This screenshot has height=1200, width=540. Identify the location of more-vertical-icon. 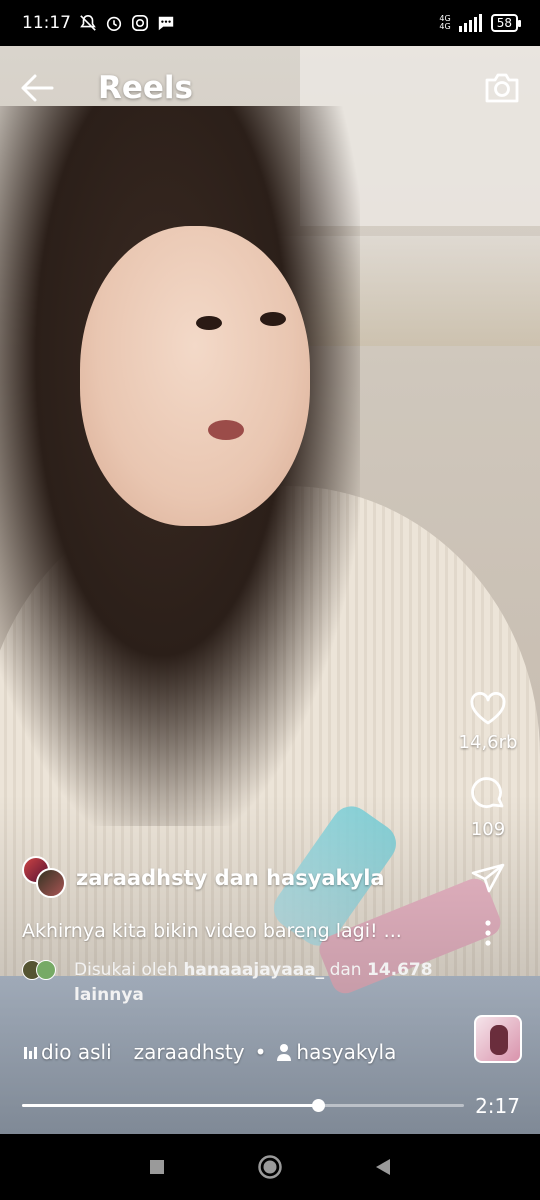
(488, 933).